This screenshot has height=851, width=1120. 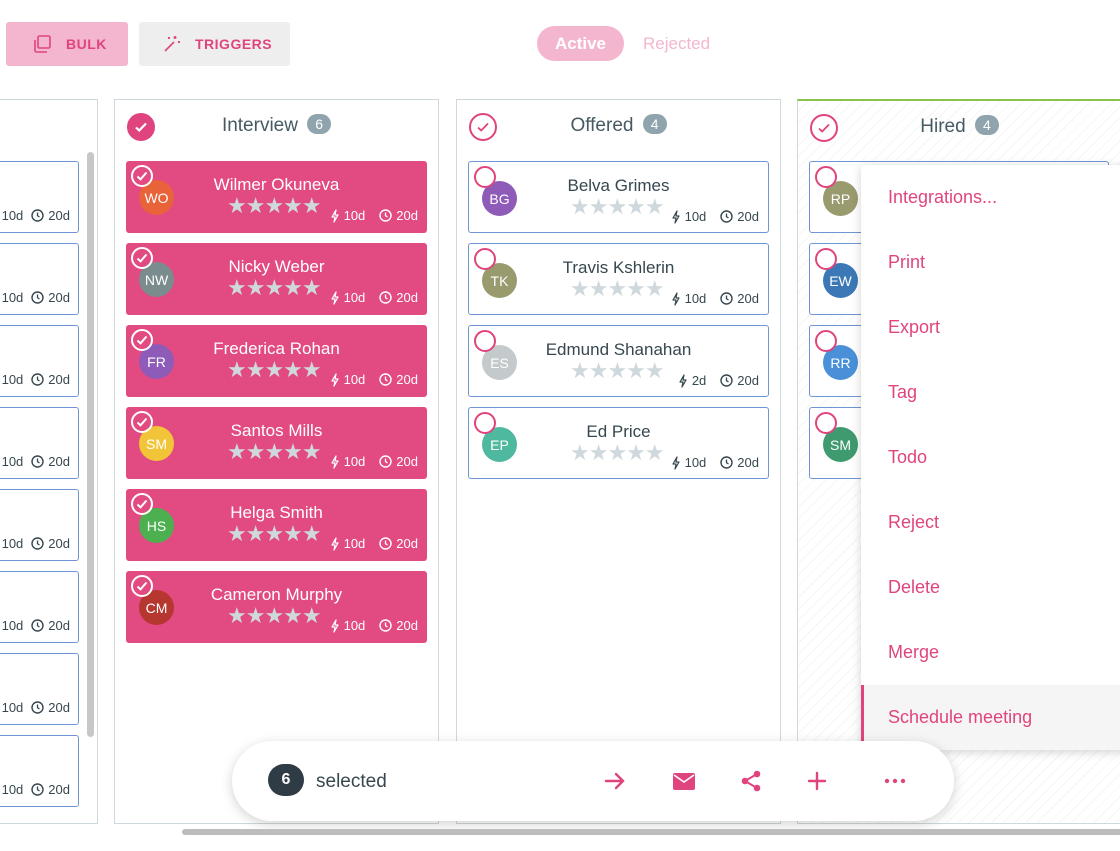 What do you see at coordinates (234, 44) in the screenshot?
I see `triggers-label: TRIGGERS` at bounding box center [234, 44].